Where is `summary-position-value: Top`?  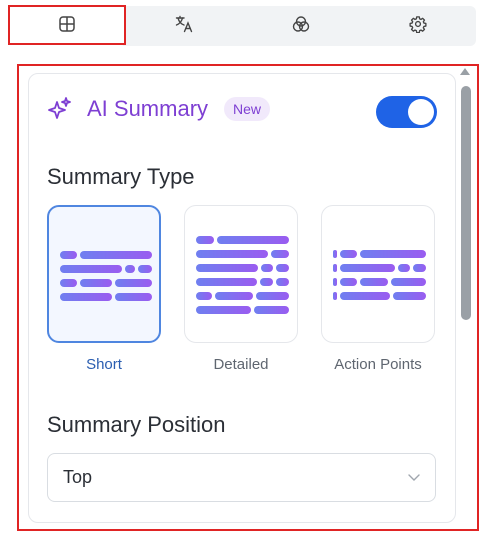 summary-position-value: Top is located at coordinates (78, 477).